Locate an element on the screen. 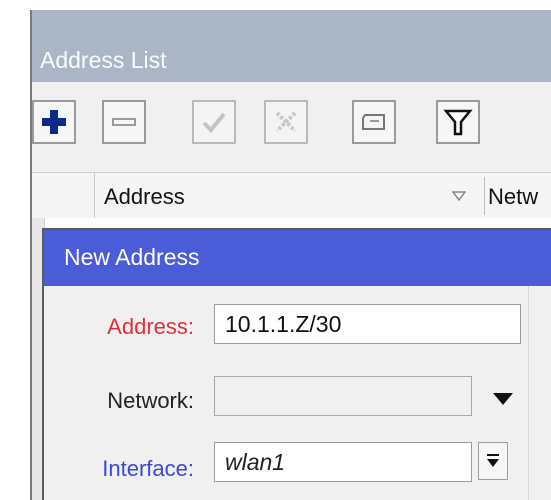 The image size is (551, 500). plus-icon is located at coordinates (54, 122).